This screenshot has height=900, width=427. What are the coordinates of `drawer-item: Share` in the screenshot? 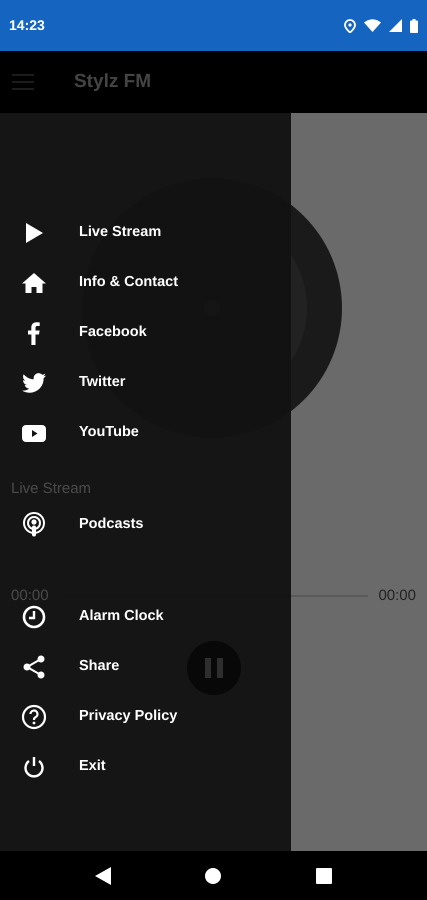 It's located at (145, 667).